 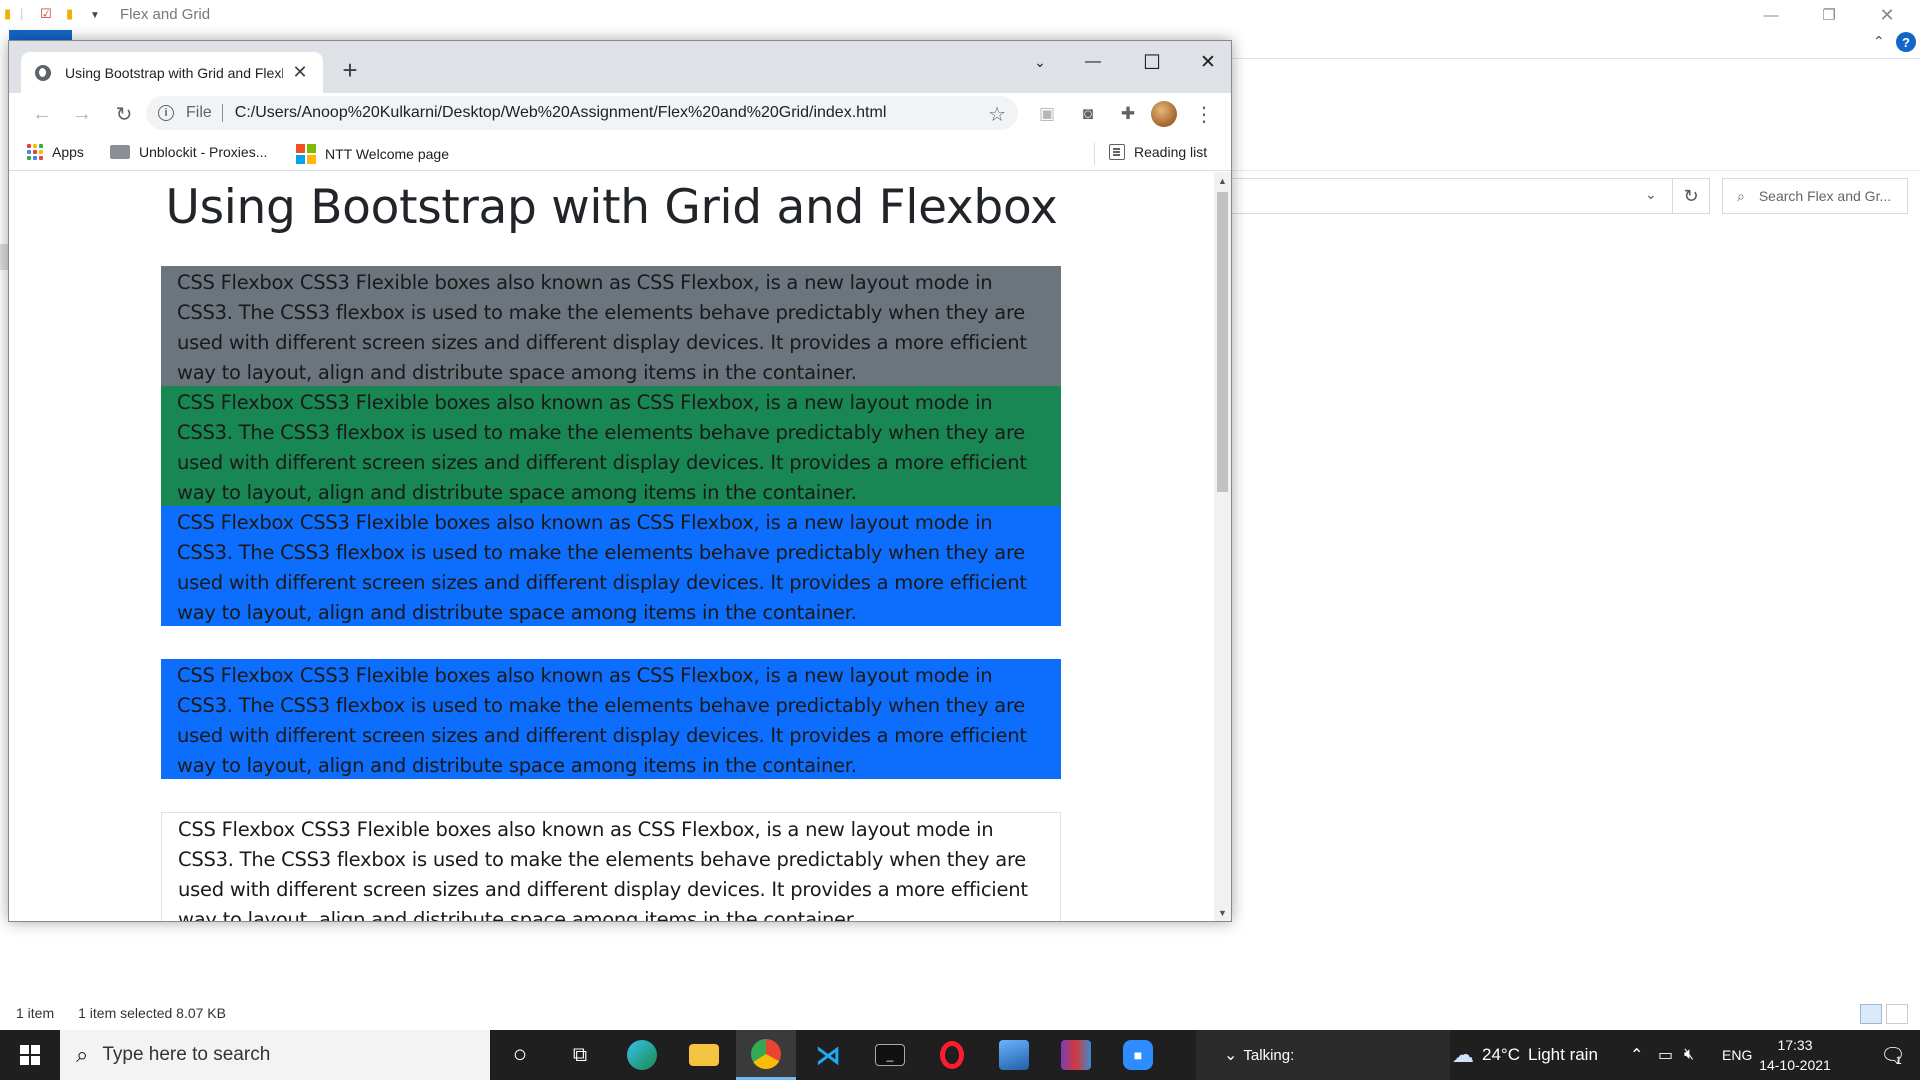 What do you see at coordinates (1014, 1055) in the screenshot?
I see `taskbar-photos` at bounding box center [1014, 1055].